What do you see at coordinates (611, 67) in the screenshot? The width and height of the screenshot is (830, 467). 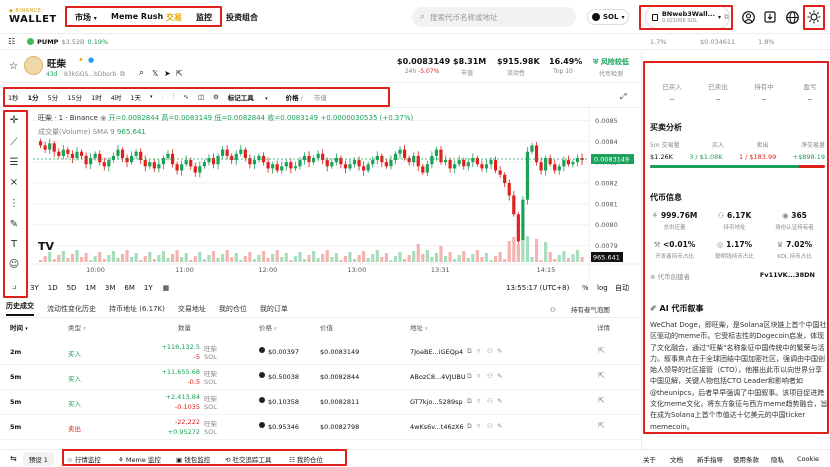 I see `risk-check: ⛨ 风险较低 代币检测` at bounding box center [611, 67].